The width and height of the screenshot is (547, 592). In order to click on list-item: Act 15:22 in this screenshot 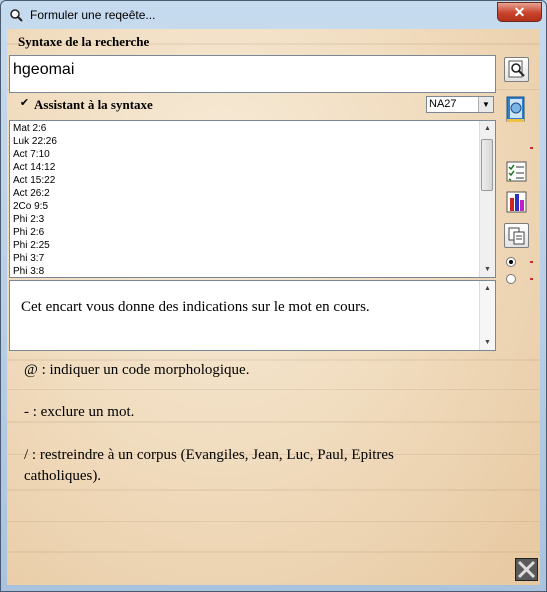, I will do `click(35, 180)`.